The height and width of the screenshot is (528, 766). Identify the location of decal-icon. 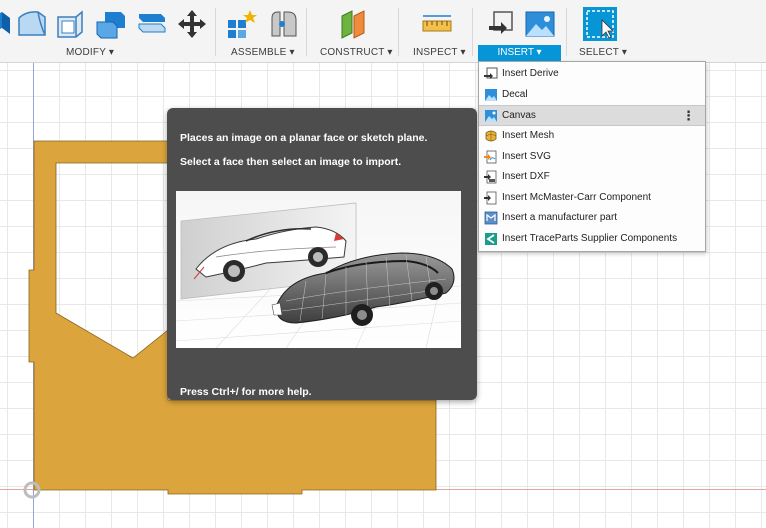
(491, 95).